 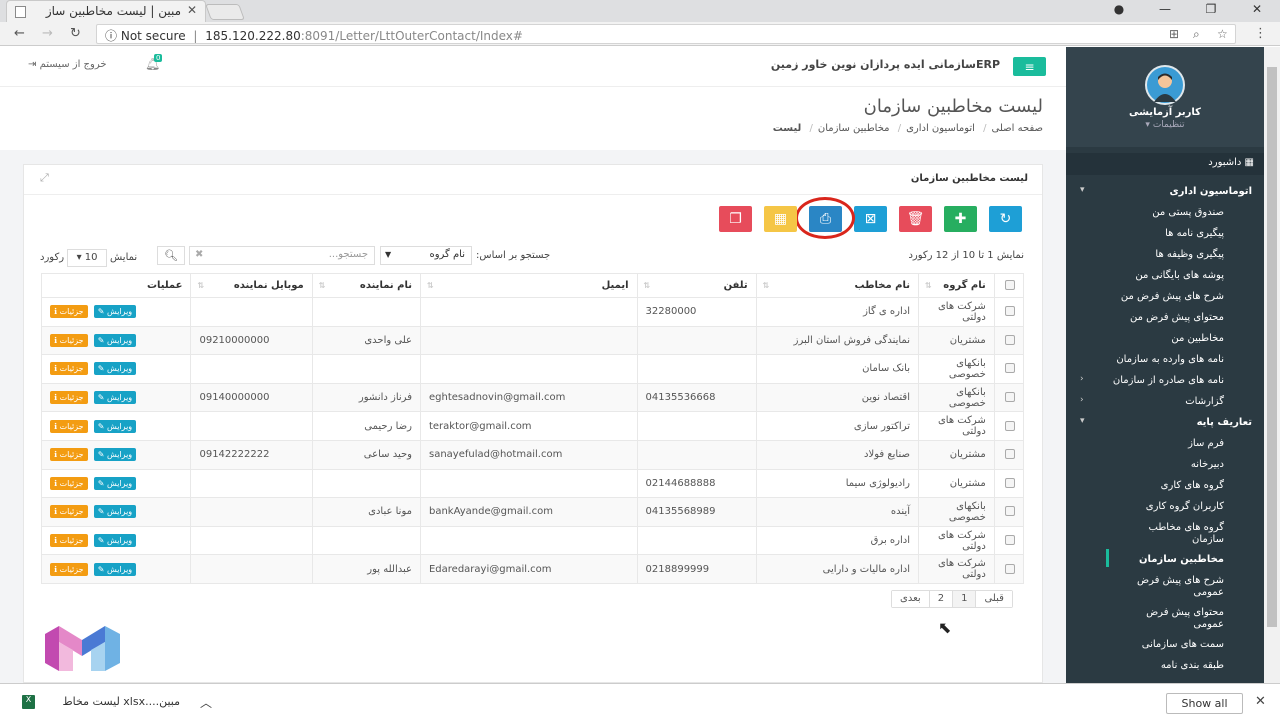 What do you see at coordinates (87, 258) in the screenshot?
I see `page-size-select: 10 ▾` at bounding box center [87, 258].